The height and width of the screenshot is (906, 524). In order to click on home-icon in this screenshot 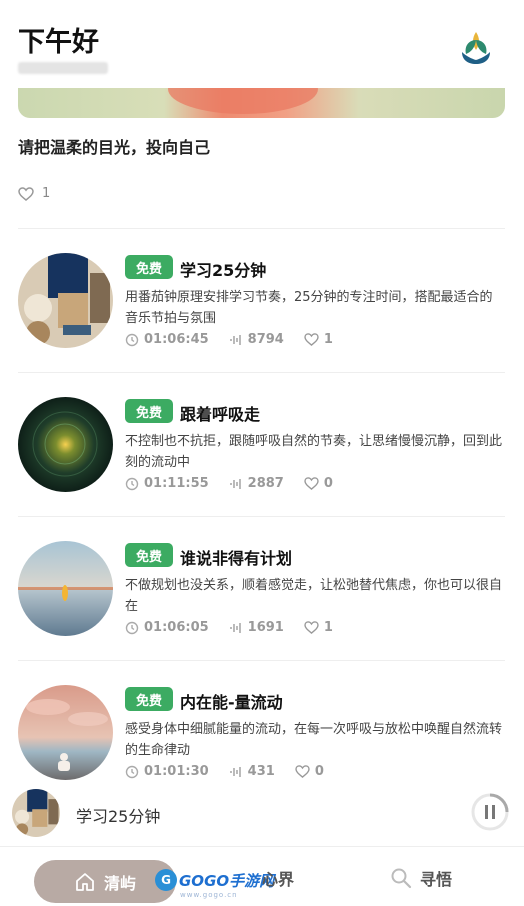, I will do `click(85, 881)`.